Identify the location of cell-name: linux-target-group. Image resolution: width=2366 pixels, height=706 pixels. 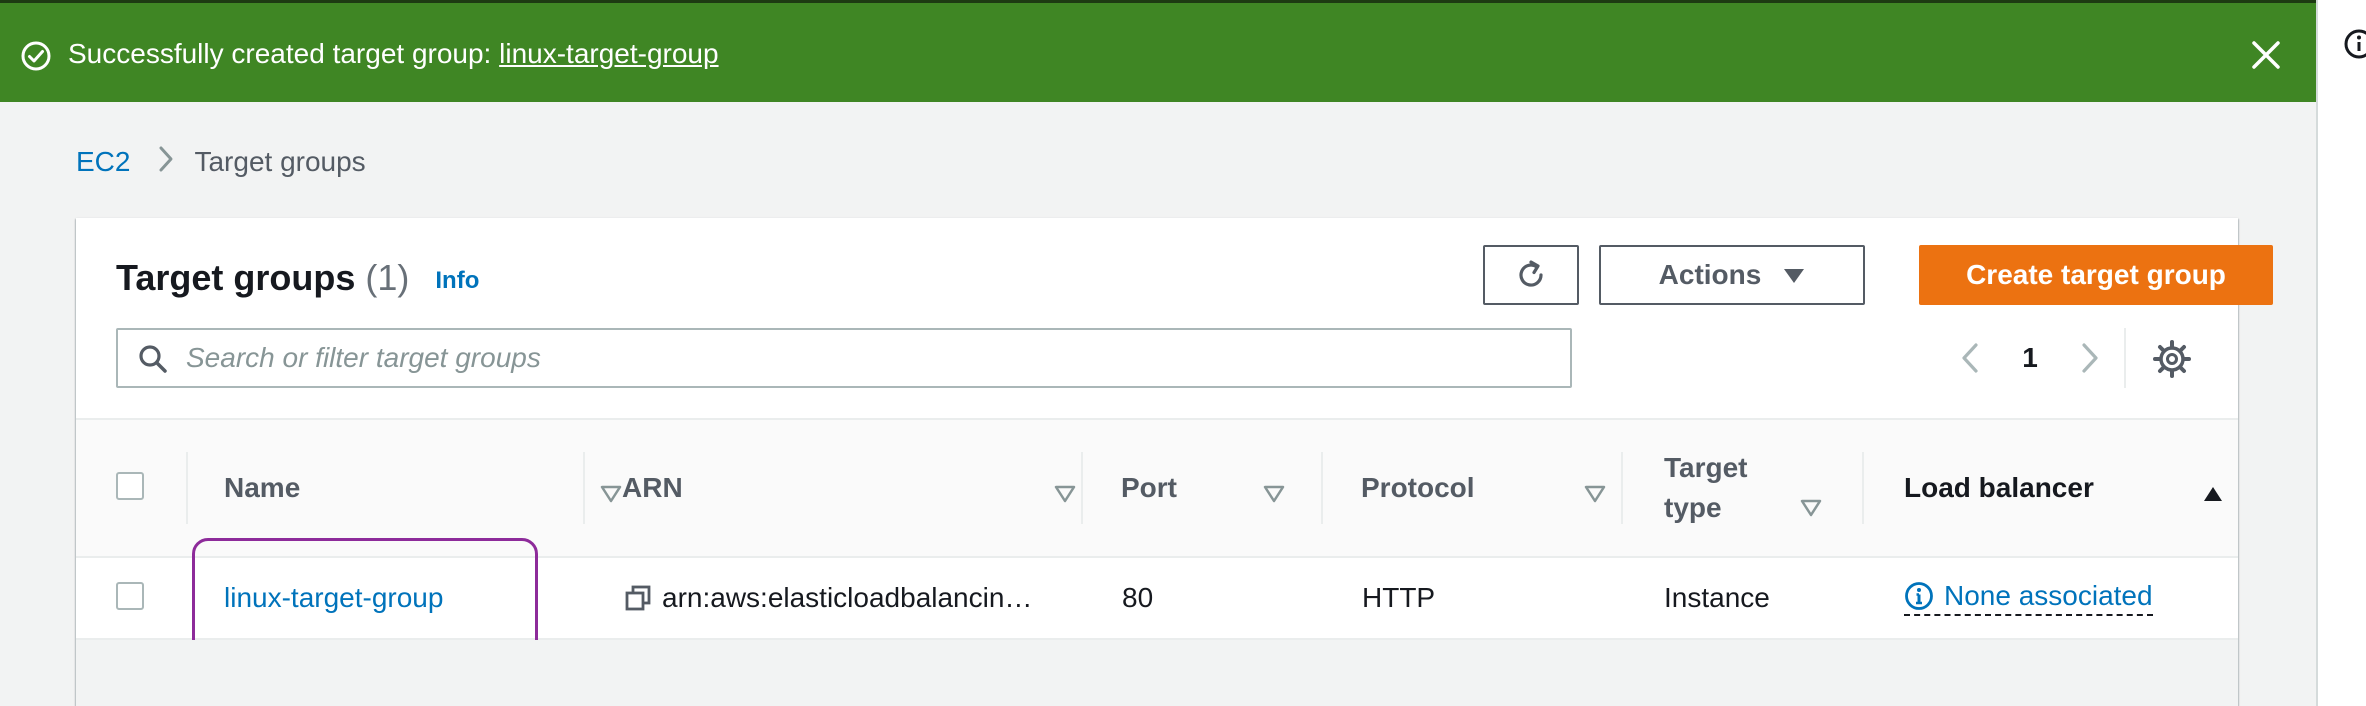
(333, 598).